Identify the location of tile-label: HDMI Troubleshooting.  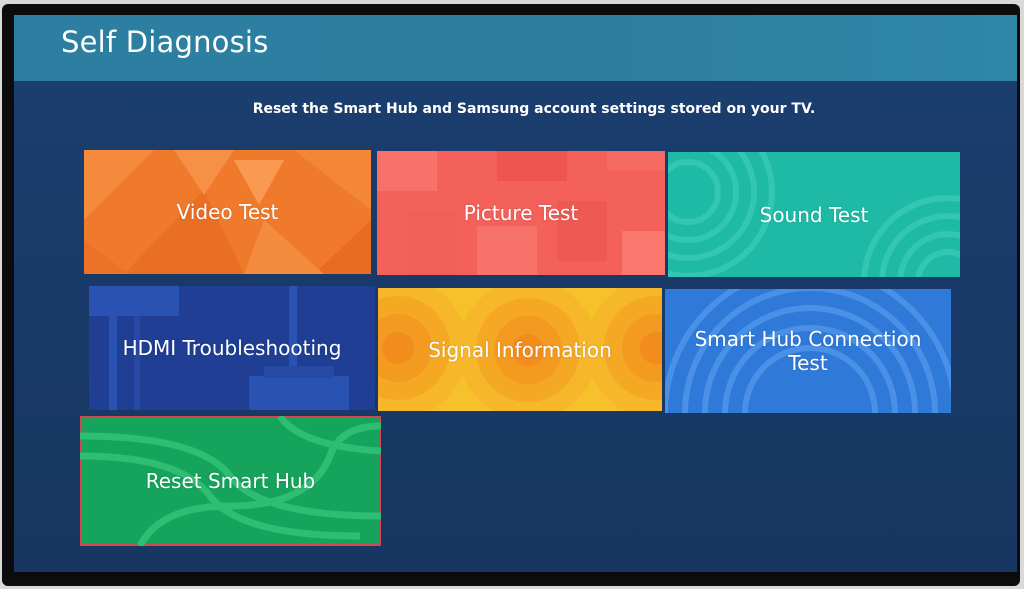
(232, 348).